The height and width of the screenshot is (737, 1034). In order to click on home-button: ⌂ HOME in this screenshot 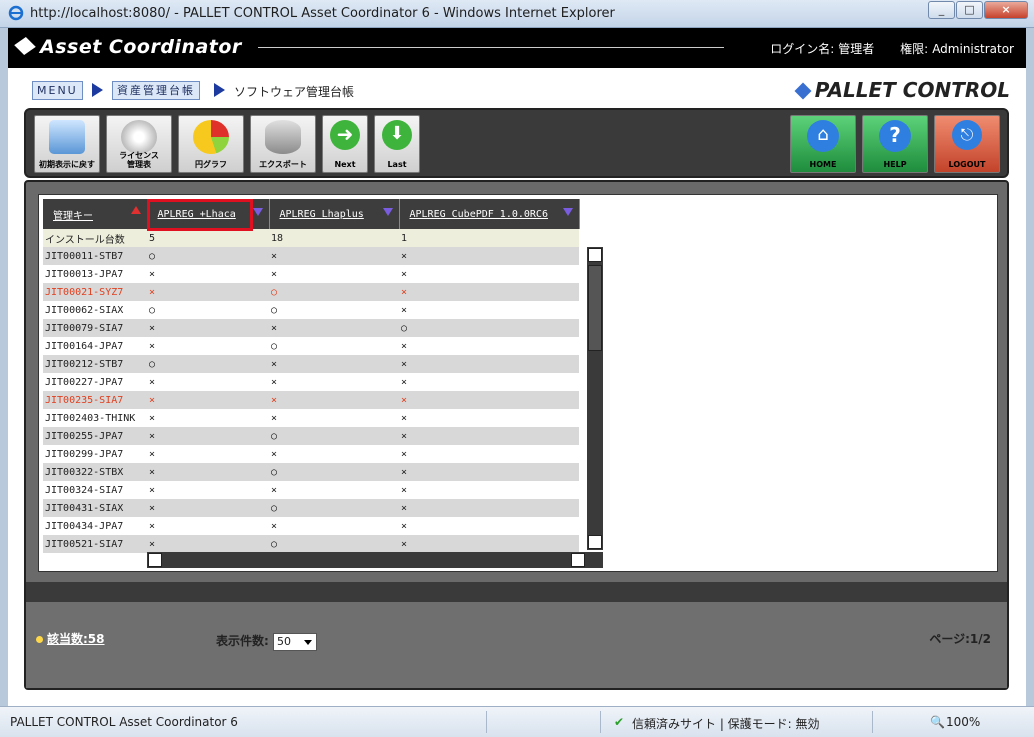, I will do `click(823, 144)`.